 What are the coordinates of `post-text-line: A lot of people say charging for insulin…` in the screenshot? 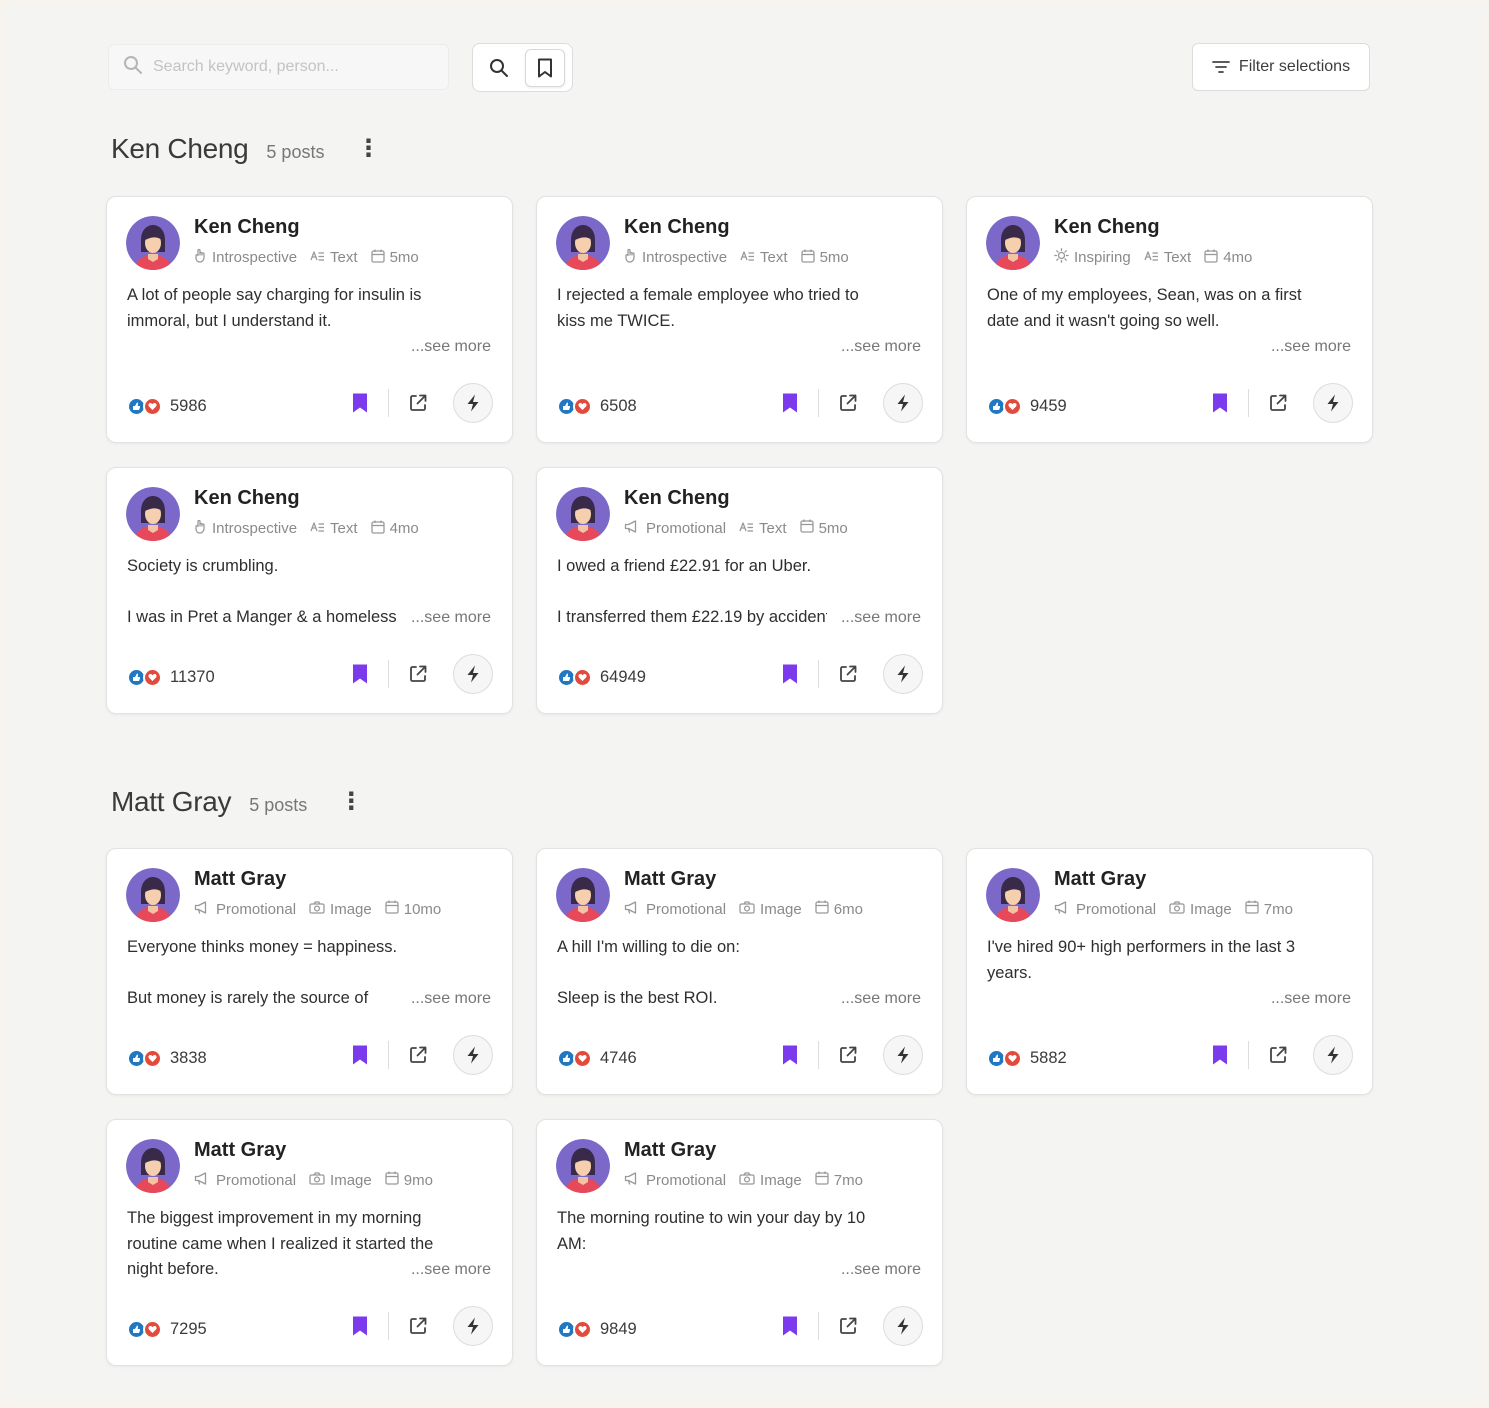 It's located at (274, 295).